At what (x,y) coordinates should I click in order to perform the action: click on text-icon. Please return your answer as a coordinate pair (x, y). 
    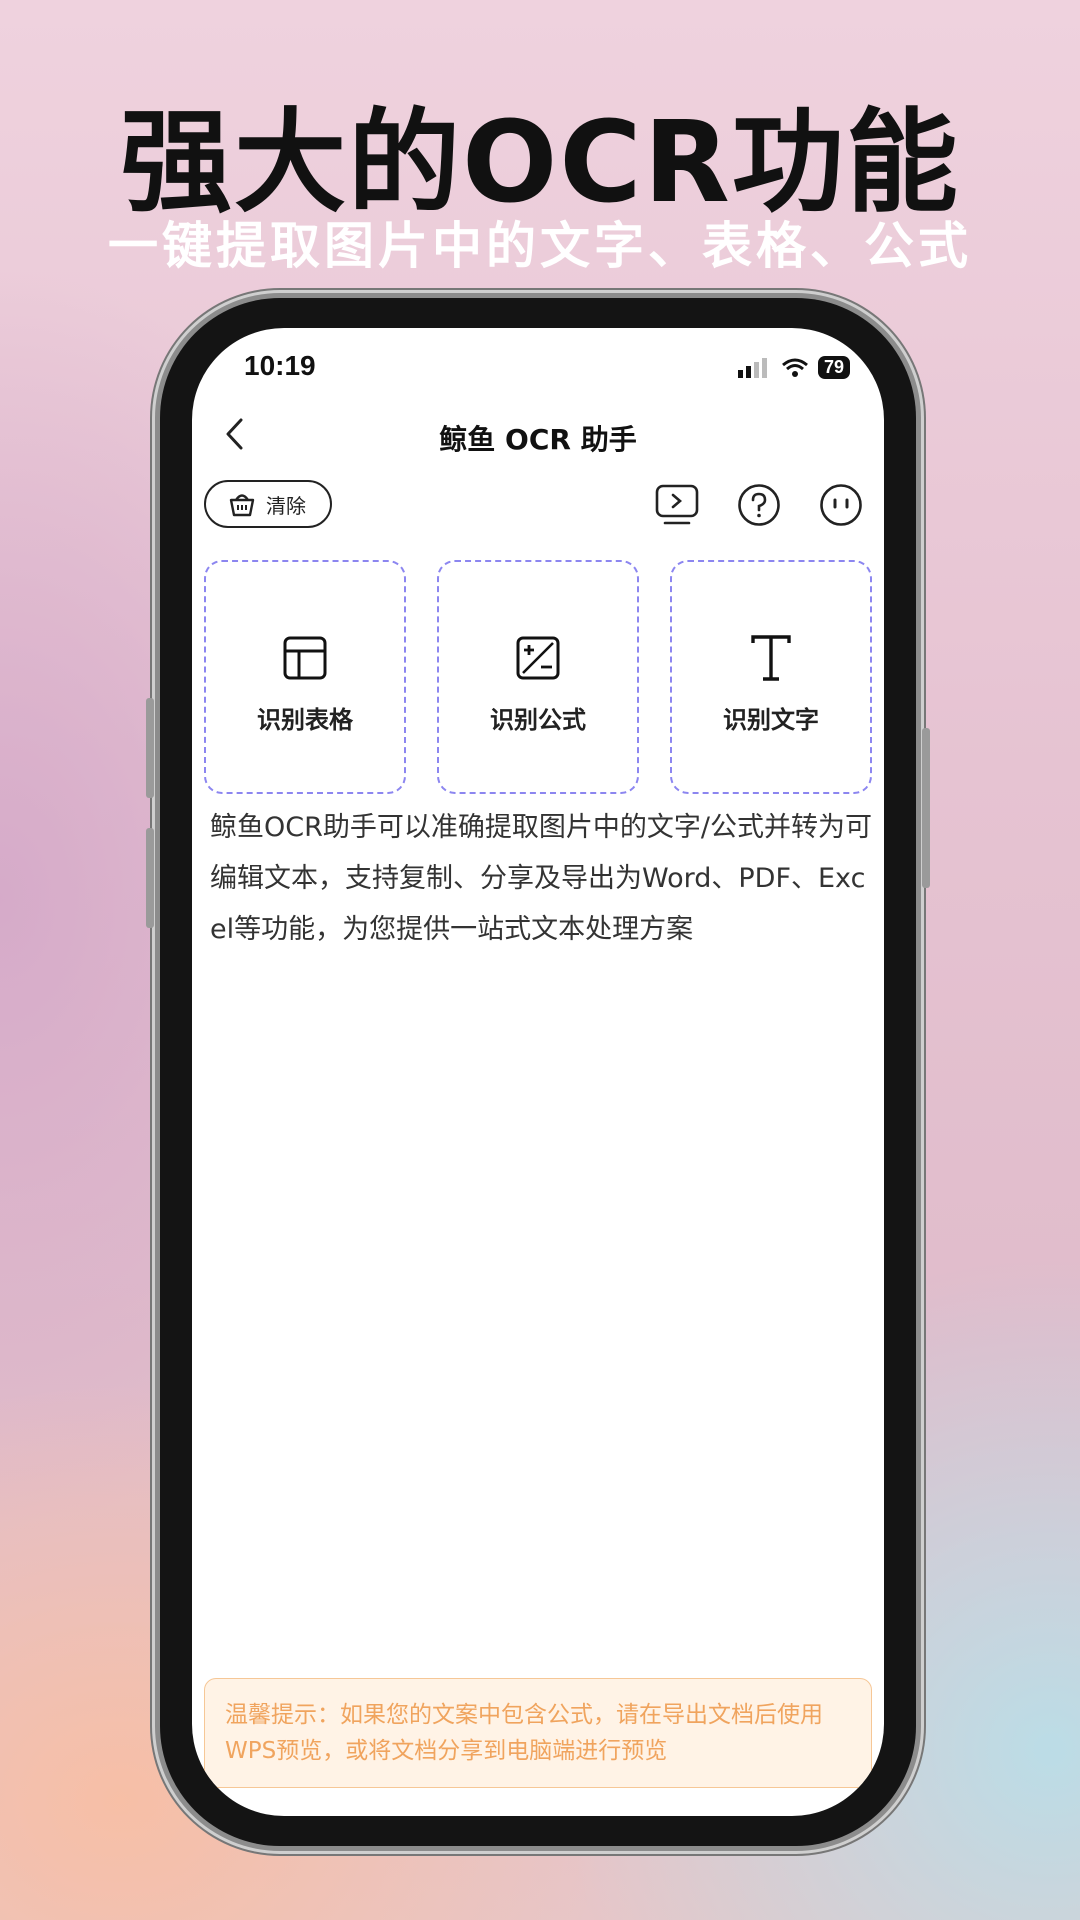
    Looking at the image, I should click on (771, 657).